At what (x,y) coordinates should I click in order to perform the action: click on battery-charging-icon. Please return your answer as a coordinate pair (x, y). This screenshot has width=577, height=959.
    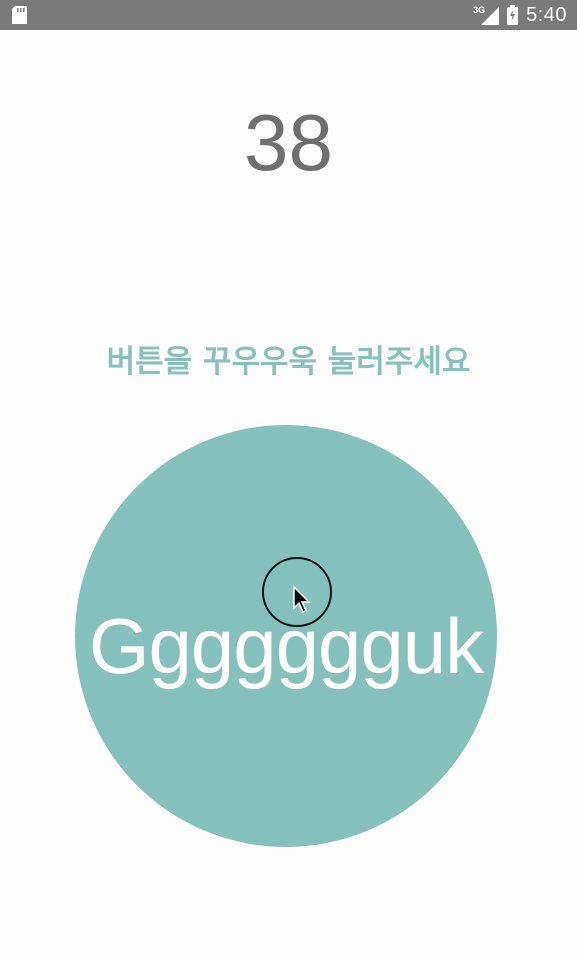
    Looking at the image, I should click on (513, 15).